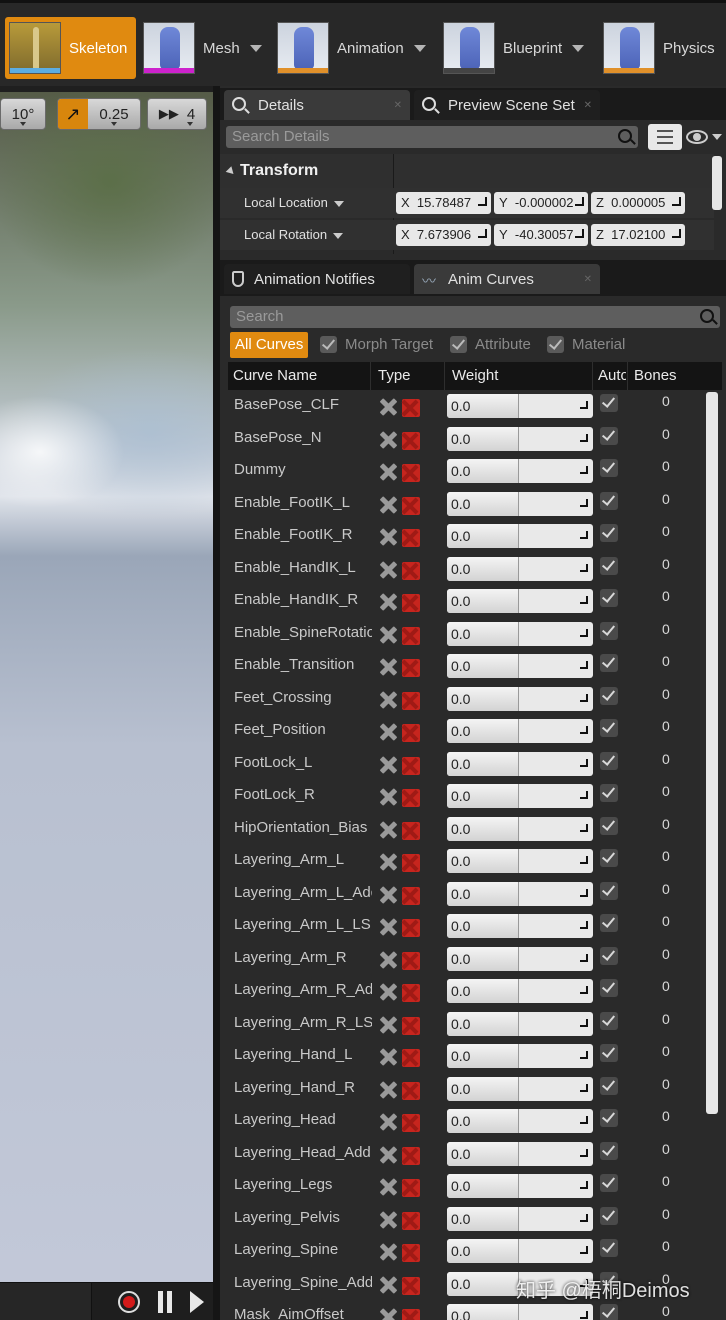 The image size is (726, 1320). Describe the element at coordinates (275, 375) in the screenshot. I see `col-curve-name: Curve Name` at that location.